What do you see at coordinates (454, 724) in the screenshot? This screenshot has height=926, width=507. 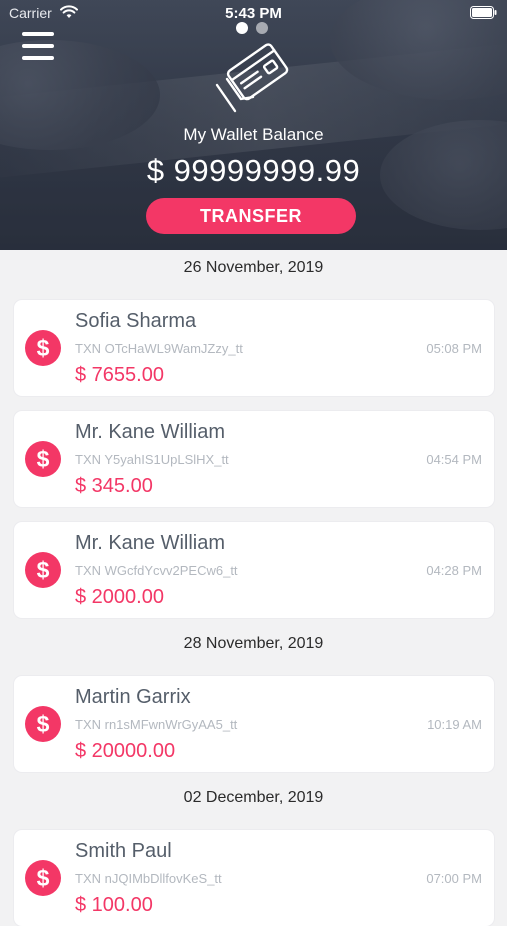 I see `transaction-time: 10:19 AM` at bounding box center [454, 724].